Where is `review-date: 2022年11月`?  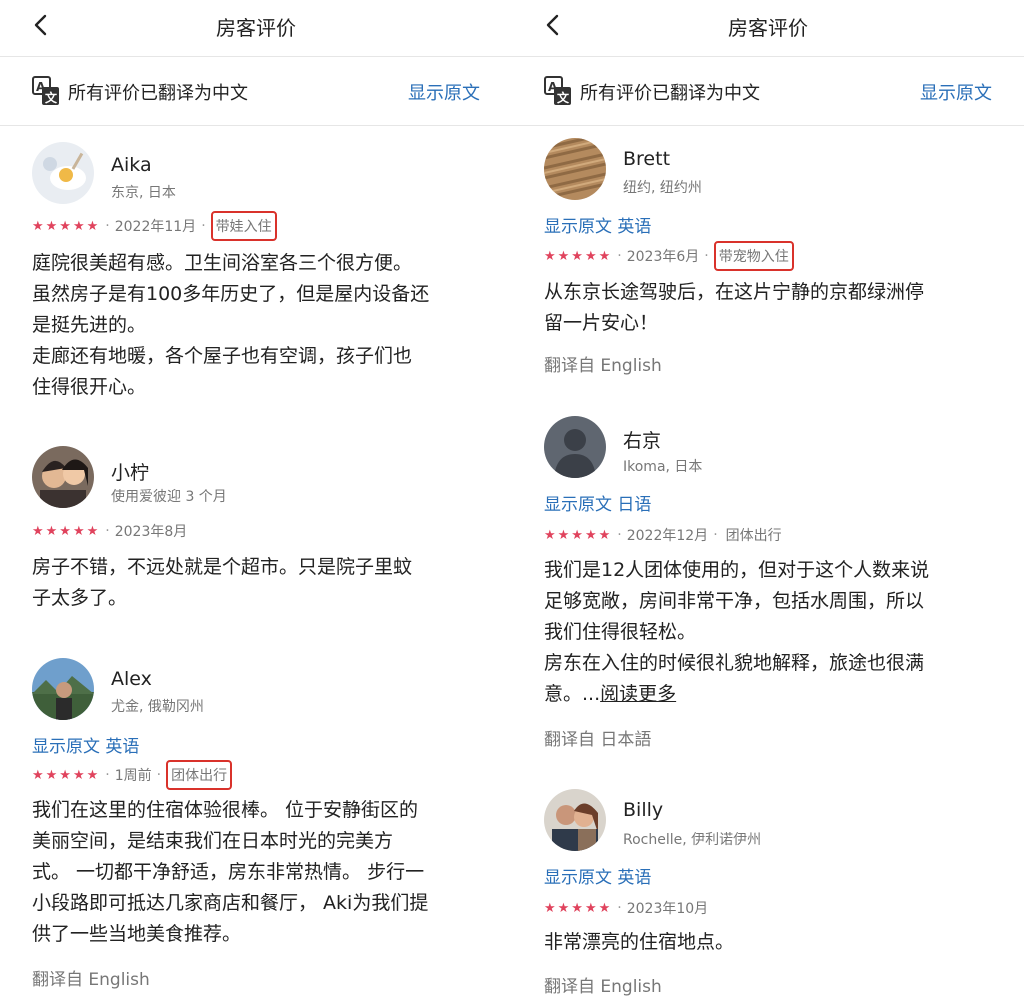 review-date: 2022年11月 is located at coordinates (155, 227).